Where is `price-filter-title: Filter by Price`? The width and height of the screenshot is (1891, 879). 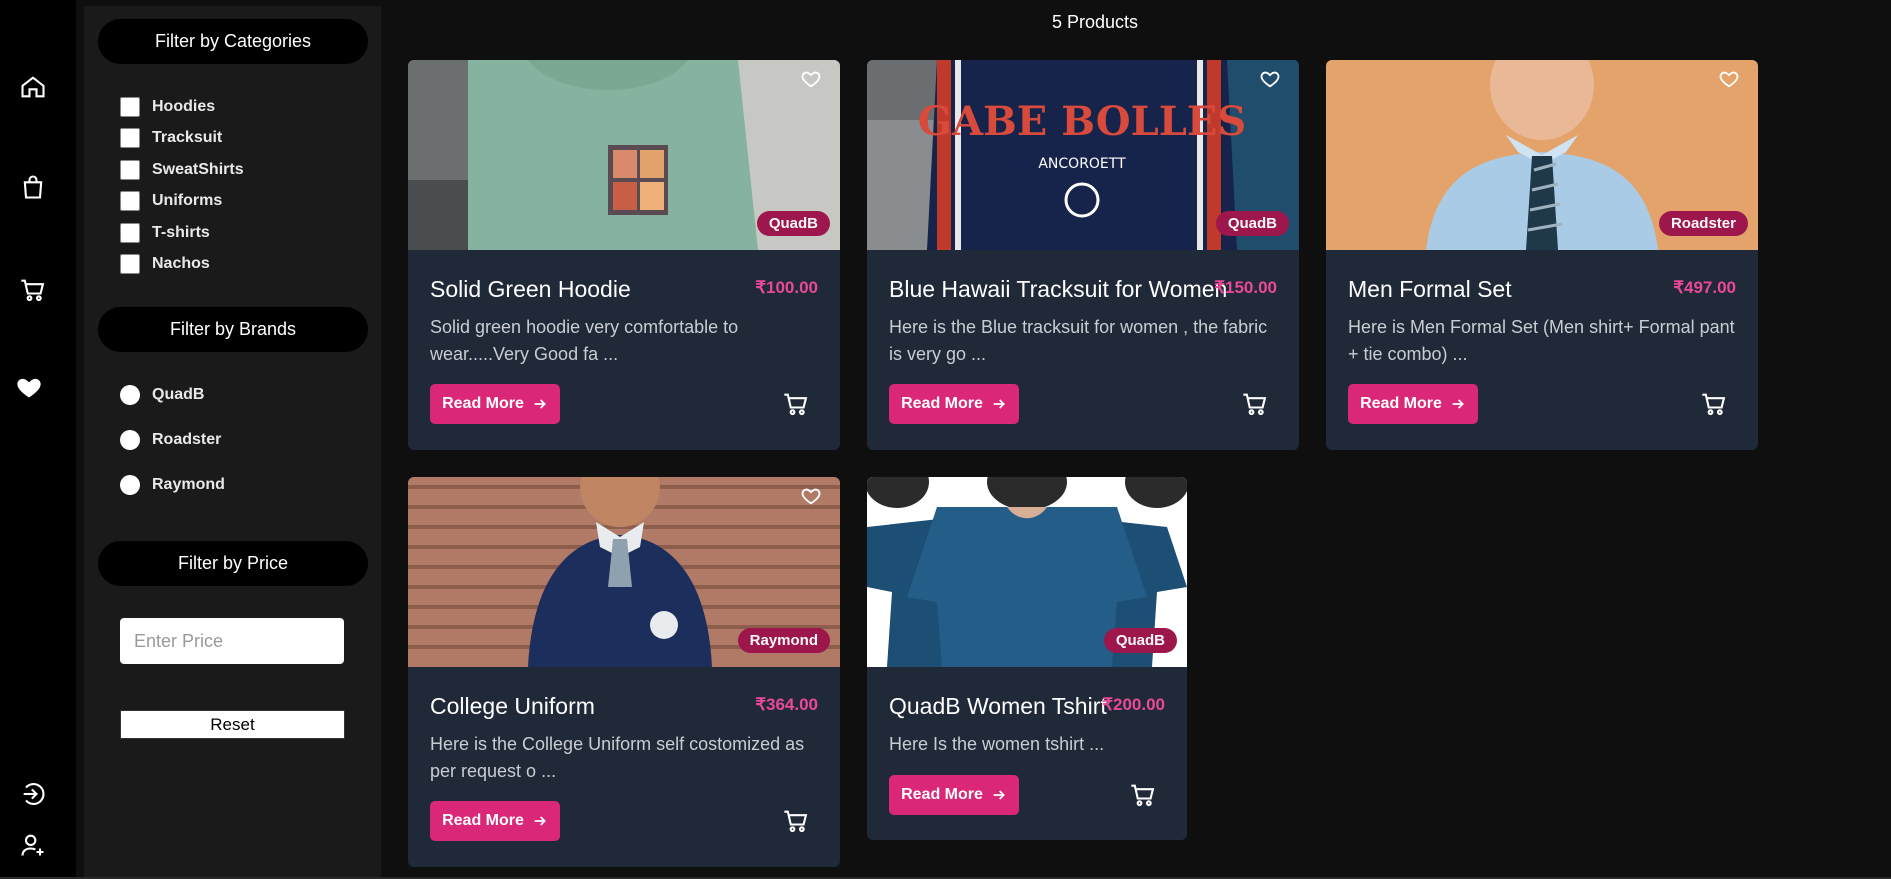
price-filter-title: Filter by Price is located at coordinates (233, 563).